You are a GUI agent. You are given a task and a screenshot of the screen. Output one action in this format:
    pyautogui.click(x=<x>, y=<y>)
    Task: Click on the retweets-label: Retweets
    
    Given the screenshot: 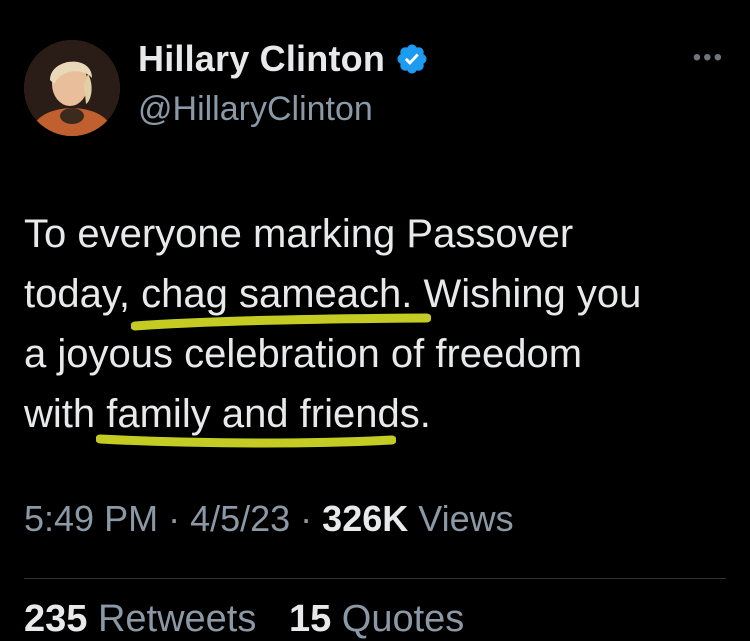 What is the action you would take?
    pyautogui.click(x=172, y=619)
    